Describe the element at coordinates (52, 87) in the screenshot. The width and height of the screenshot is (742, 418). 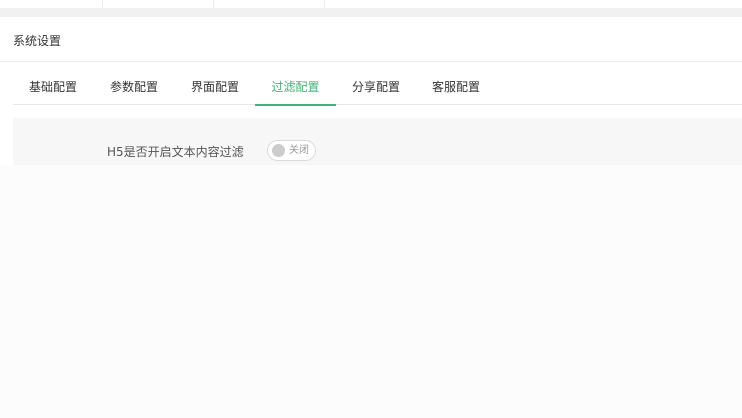
I see `tab-label: 基础配置` at that location.